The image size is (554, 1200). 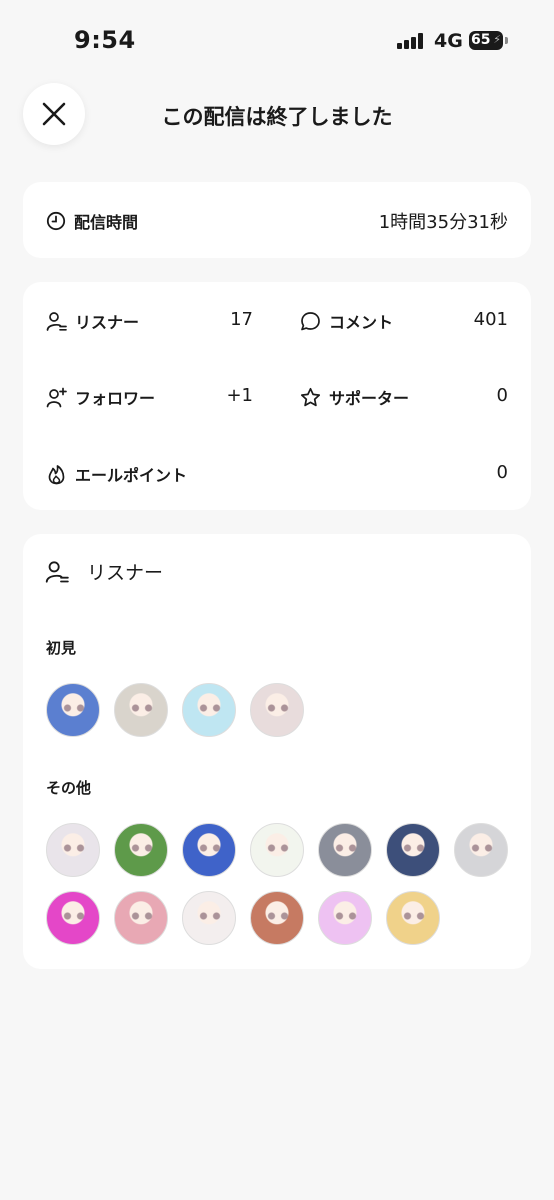 I want to click on stat-comments-label: コメント, so click(x=361, y=322).